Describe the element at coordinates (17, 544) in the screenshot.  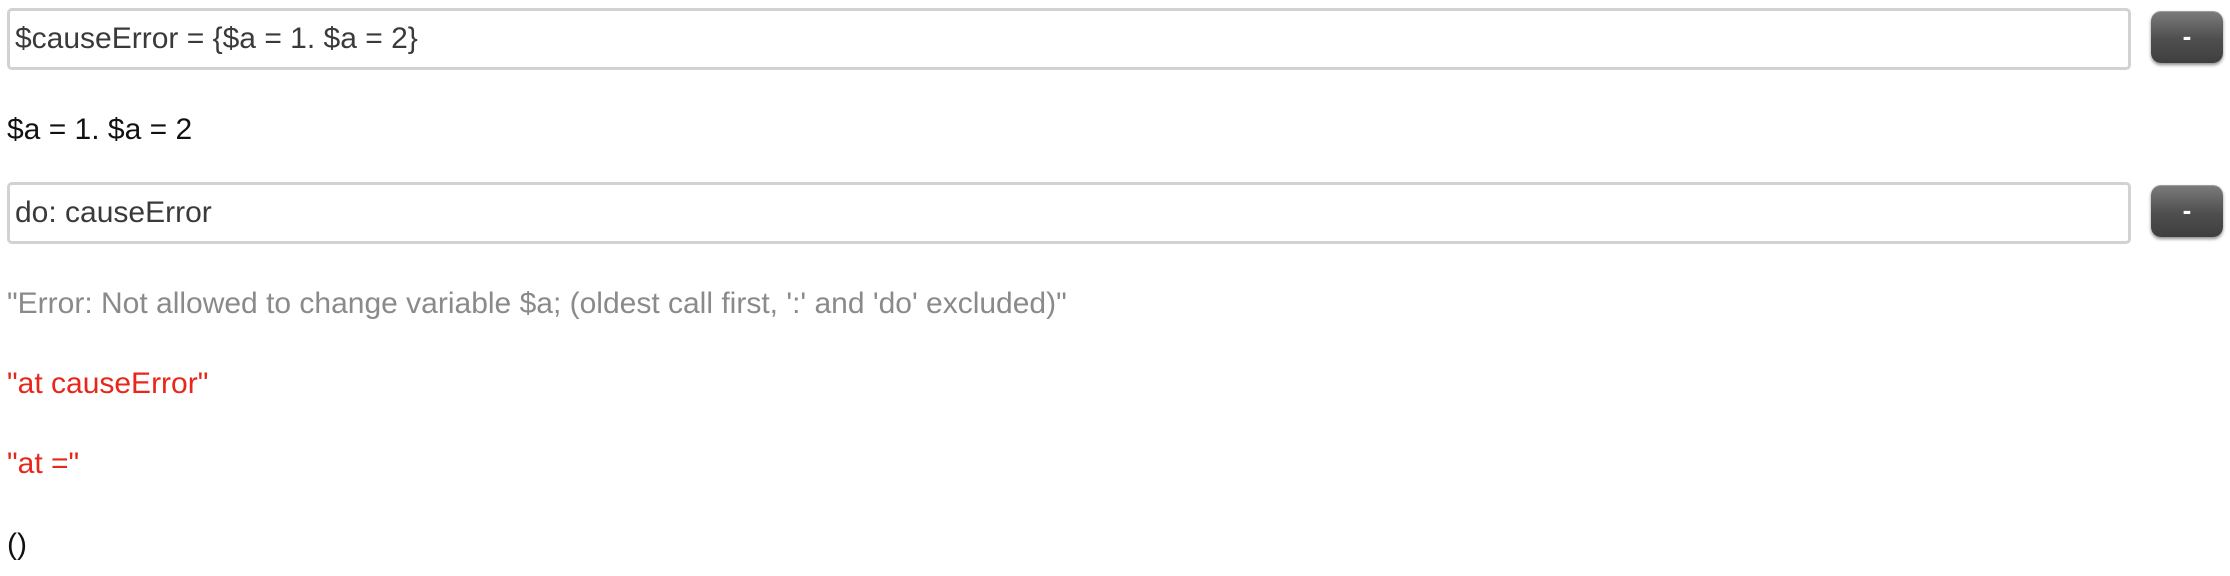
I see `output-result-2: ()` at that location.